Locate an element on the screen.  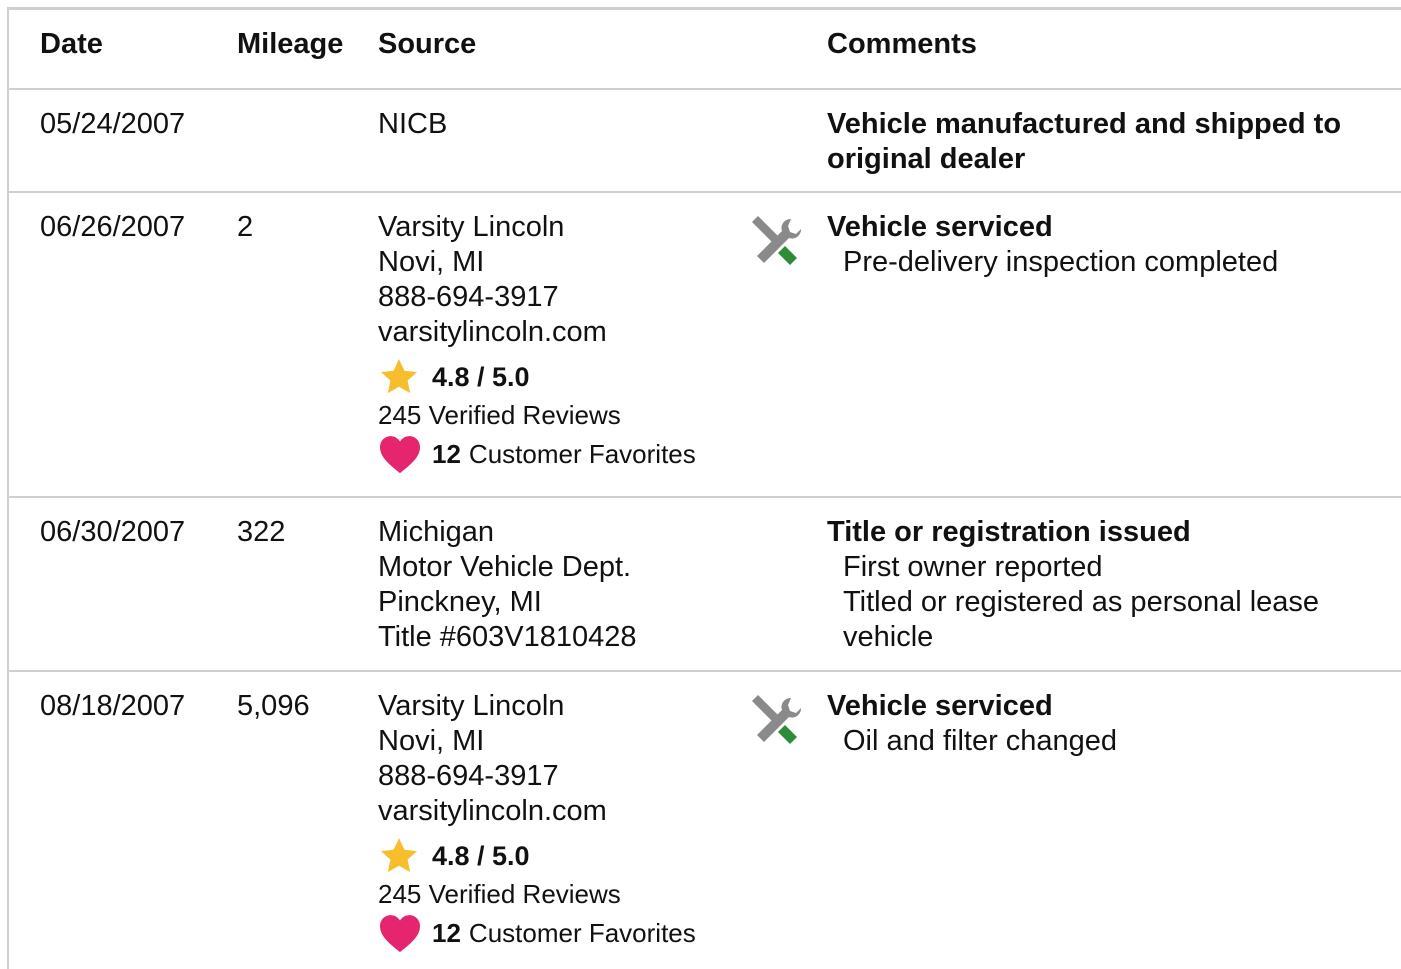
record-source: NICB is located at coordinates (412, 124).